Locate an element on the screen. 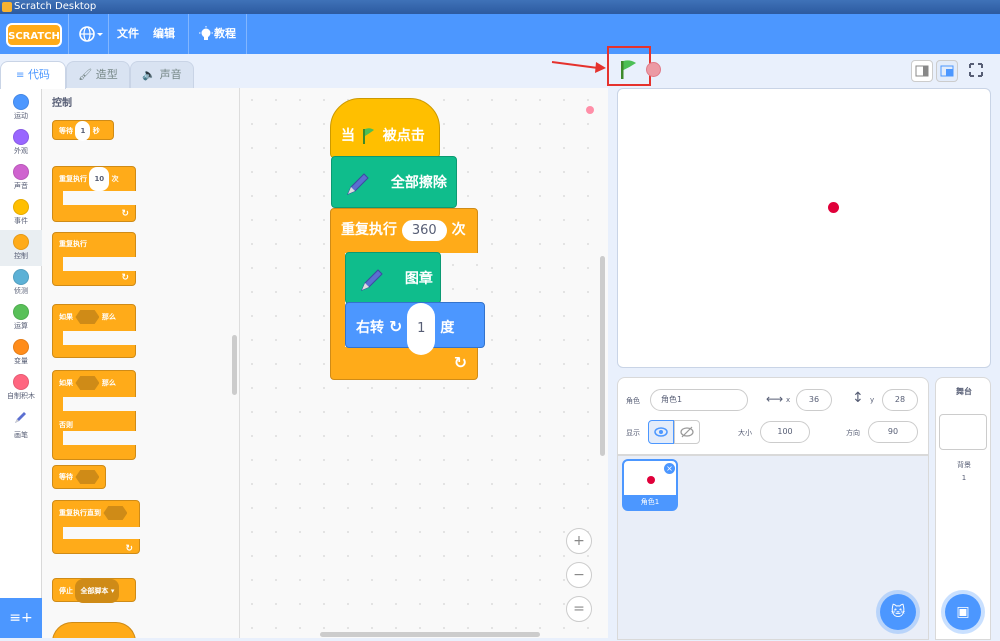 Image resolution: width=1000 pixels, height=641 pixels. sprite-name-input: 角色1 is located at coordinates (699, 400).